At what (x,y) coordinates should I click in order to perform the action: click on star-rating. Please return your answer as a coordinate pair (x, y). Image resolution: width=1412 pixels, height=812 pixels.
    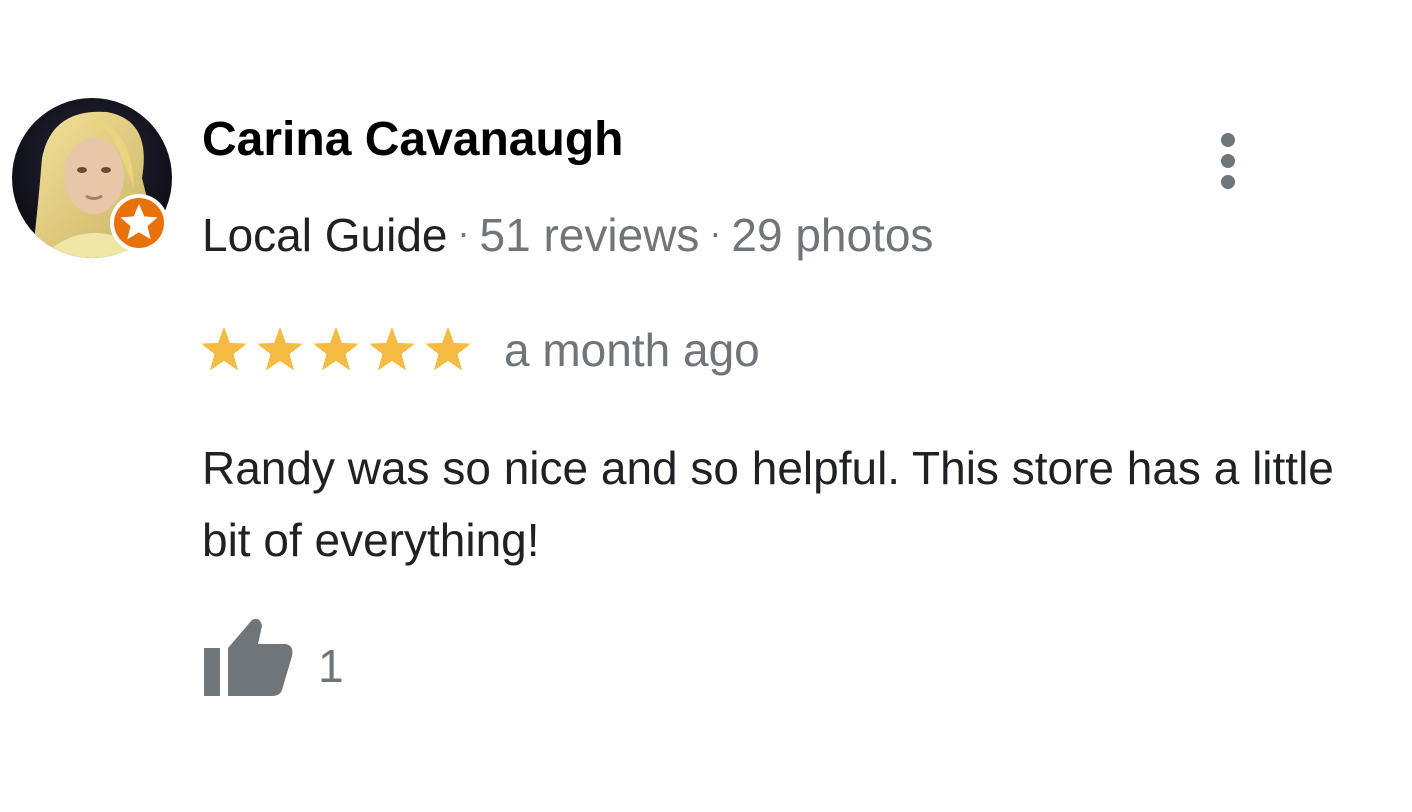
    Looking at the image, I should click on (336, 349).